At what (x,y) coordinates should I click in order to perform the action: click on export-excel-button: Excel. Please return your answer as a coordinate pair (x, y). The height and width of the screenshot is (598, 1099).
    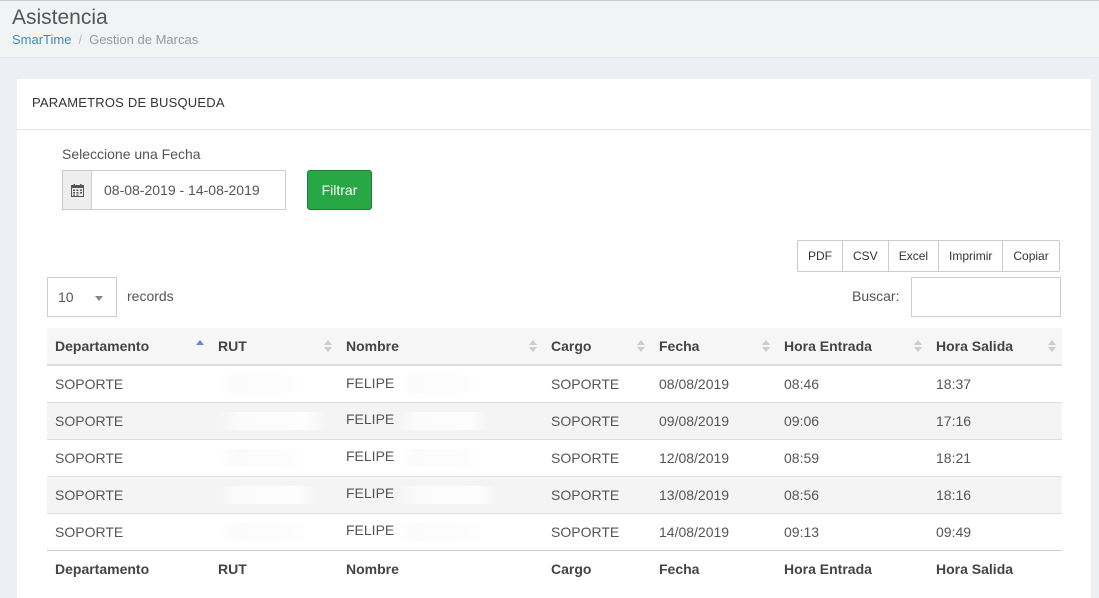
    Looking at the image, I should click on (913, 256).